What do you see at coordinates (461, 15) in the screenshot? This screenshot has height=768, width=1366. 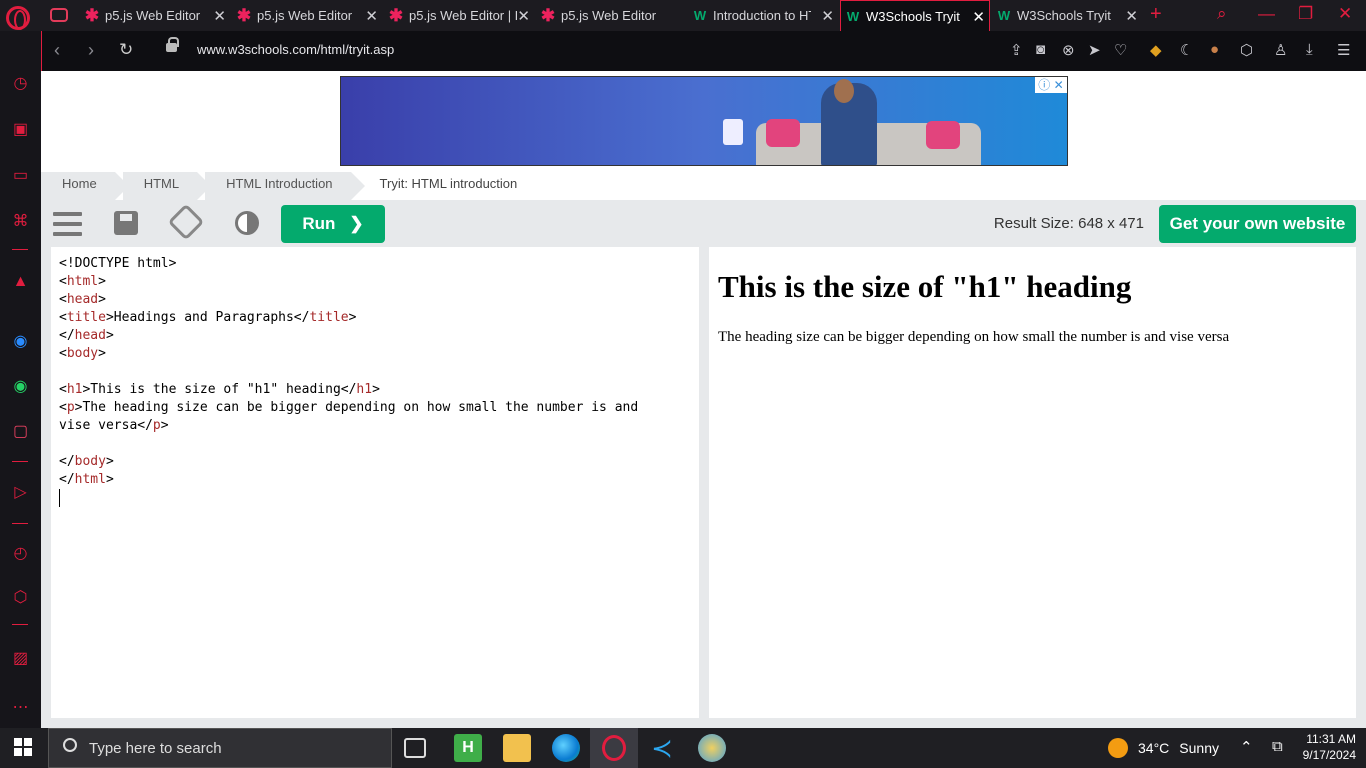 I see `browser-tab: ✱ p5.js Web Editor | P ✕` at bounding box center [461, 15].